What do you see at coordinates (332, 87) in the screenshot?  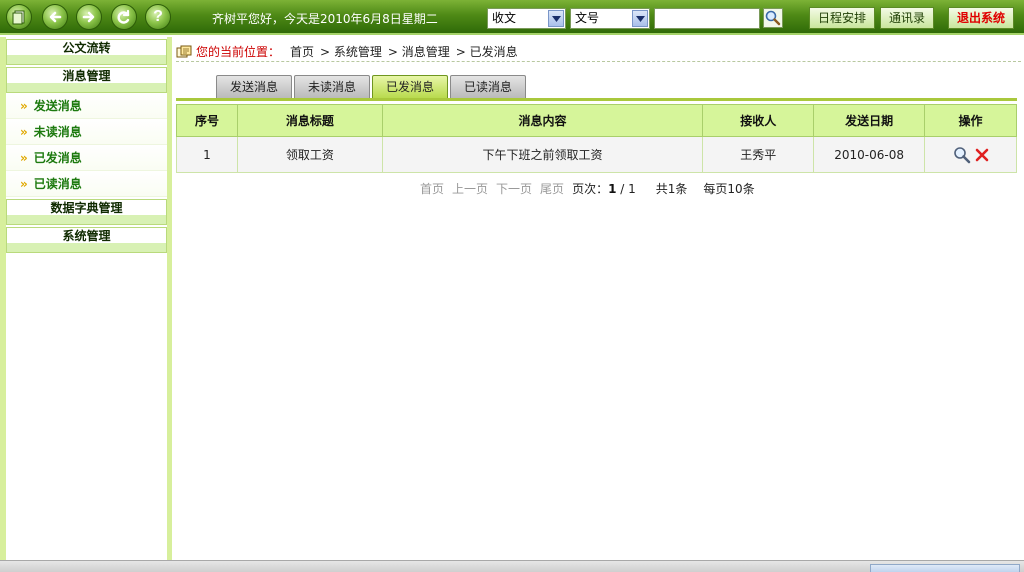 I see `tab-unread-messages: 未读消息` at bounding box center [332, 87].